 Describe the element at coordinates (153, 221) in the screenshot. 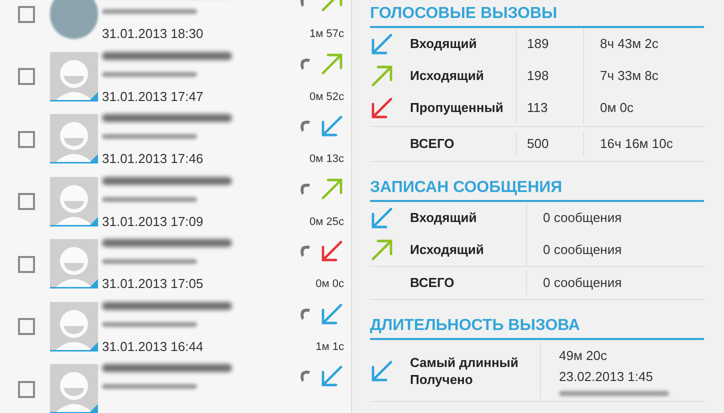

I see `call-date: 31.01.2013 17:09` at that location.